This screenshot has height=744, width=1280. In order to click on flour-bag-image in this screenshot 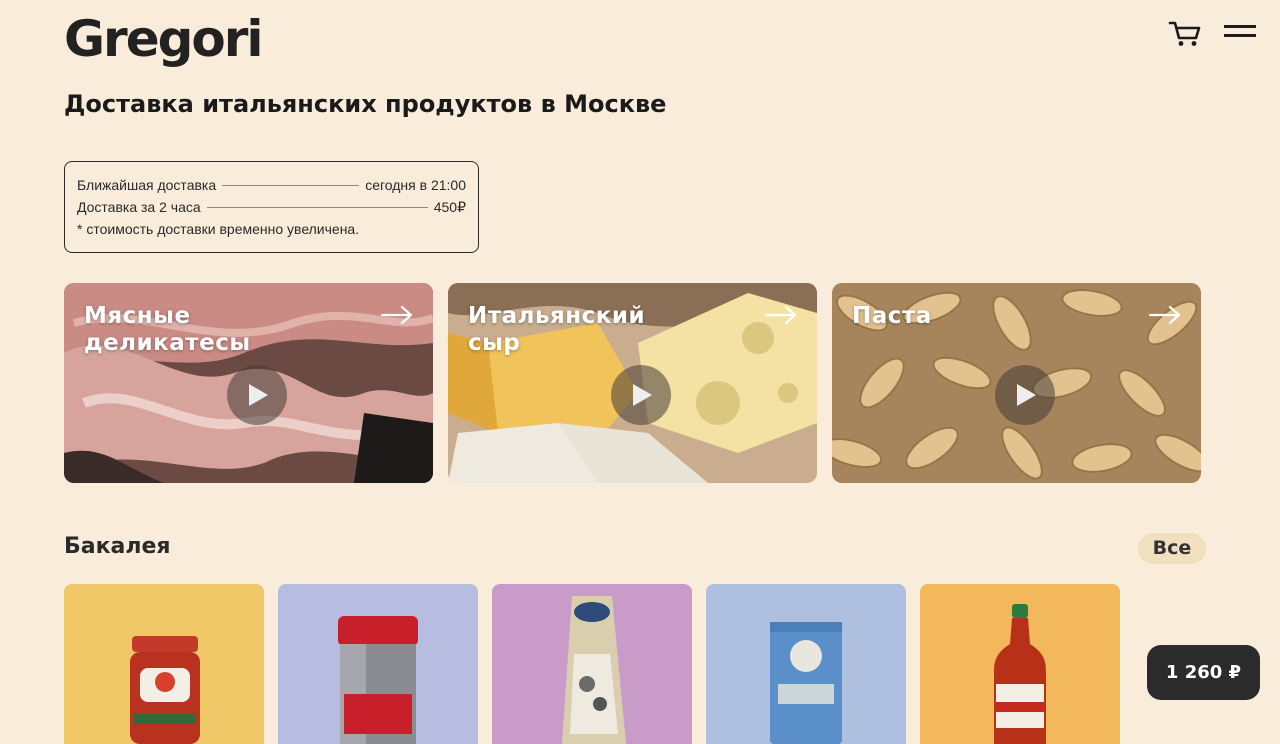, I will do `click(806, 683)`.